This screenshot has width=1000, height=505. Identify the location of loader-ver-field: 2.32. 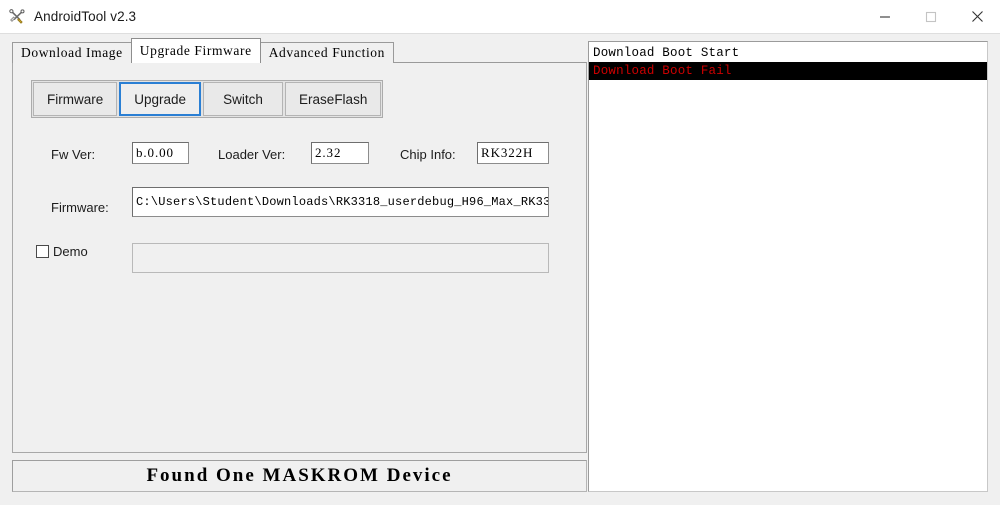
(340, 153).